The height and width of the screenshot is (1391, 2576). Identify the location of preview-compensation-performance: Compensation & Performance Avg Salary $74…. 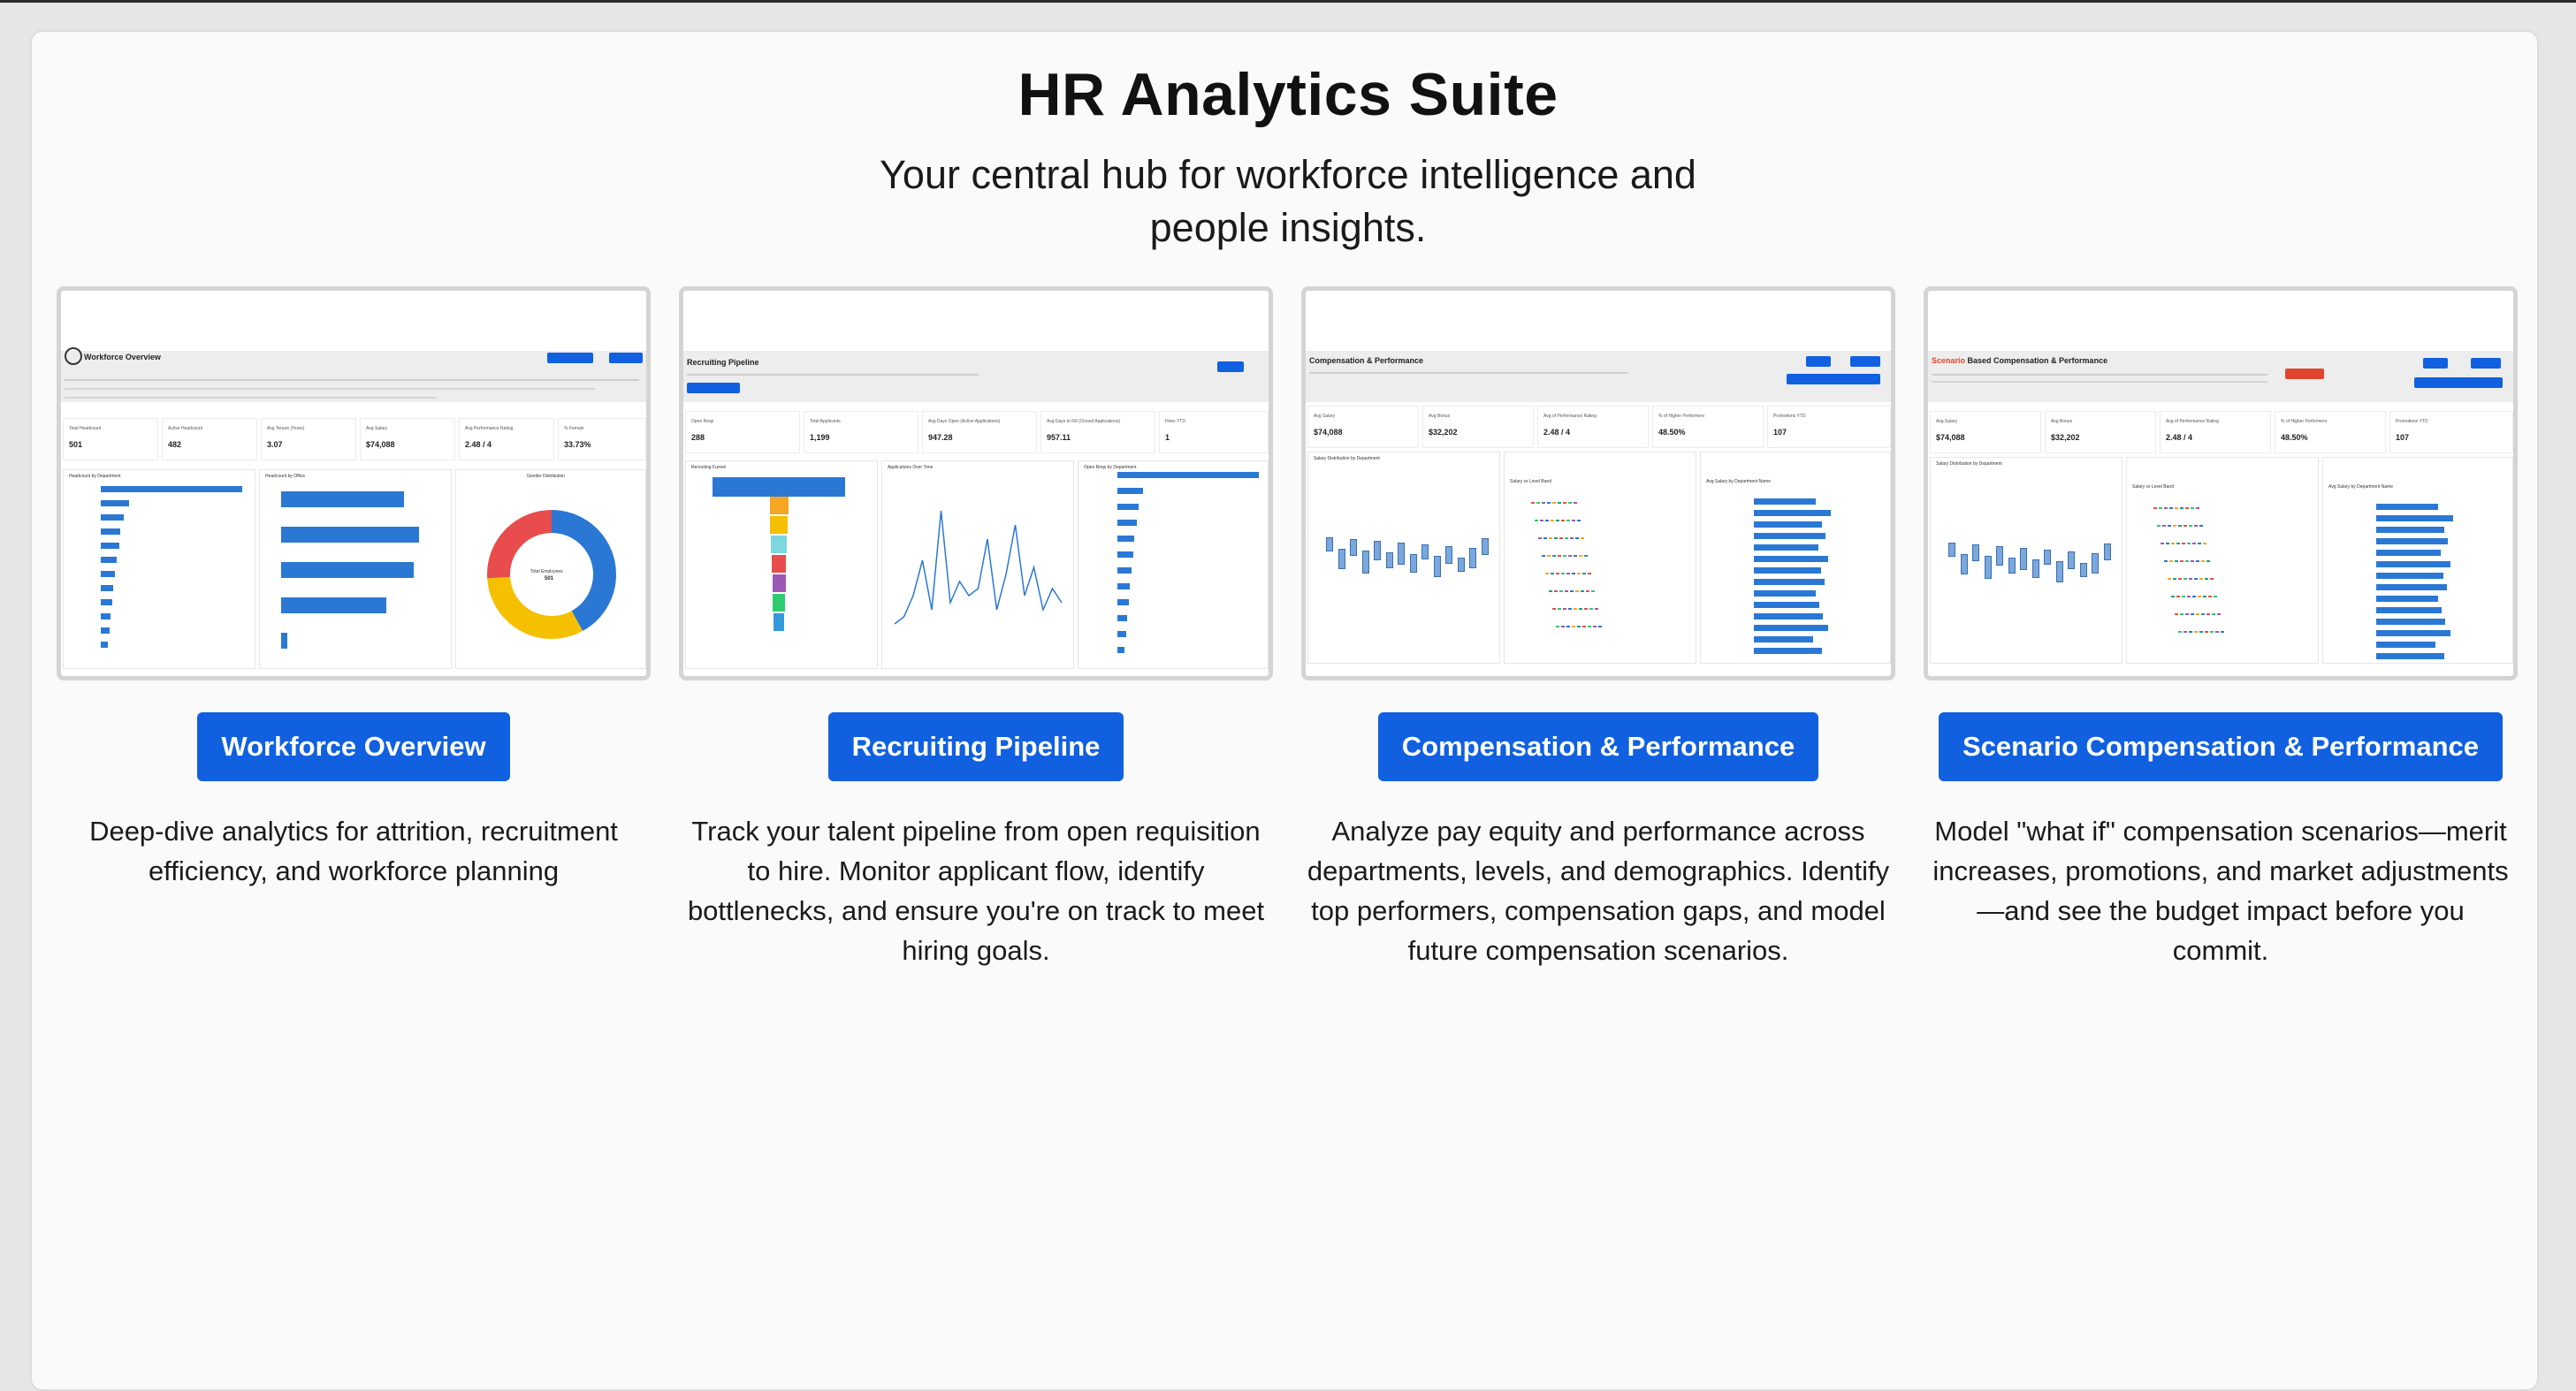
(1598, 483).